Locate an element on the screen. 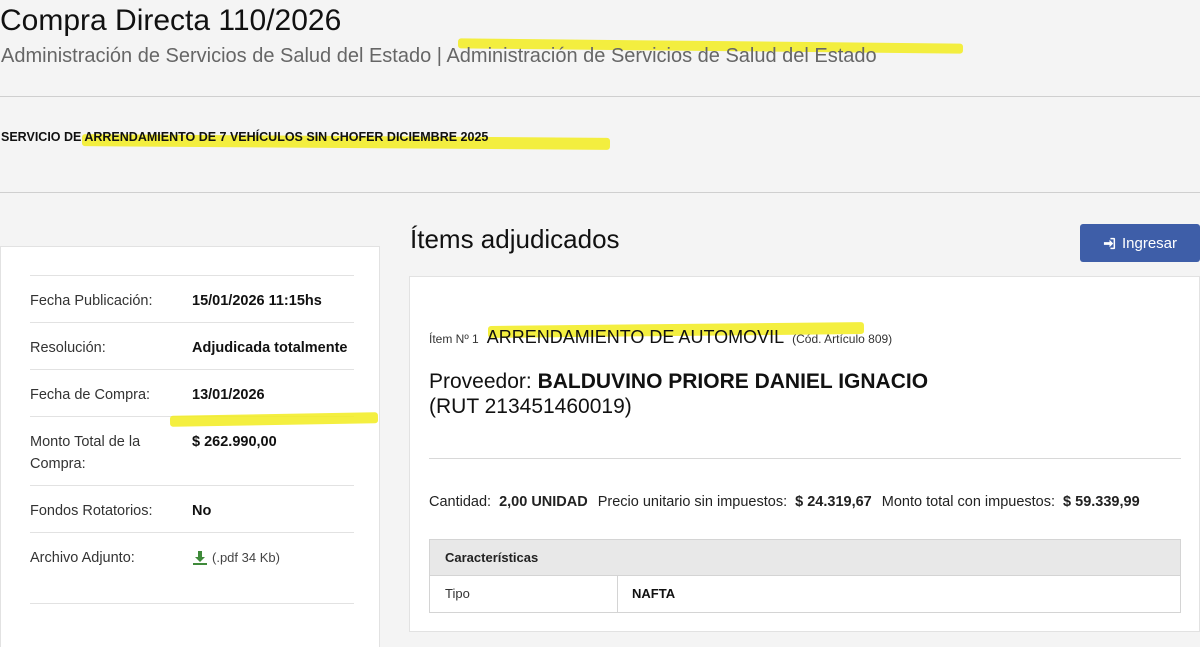  sign-in-icon is located at coordinates (1109, 243).